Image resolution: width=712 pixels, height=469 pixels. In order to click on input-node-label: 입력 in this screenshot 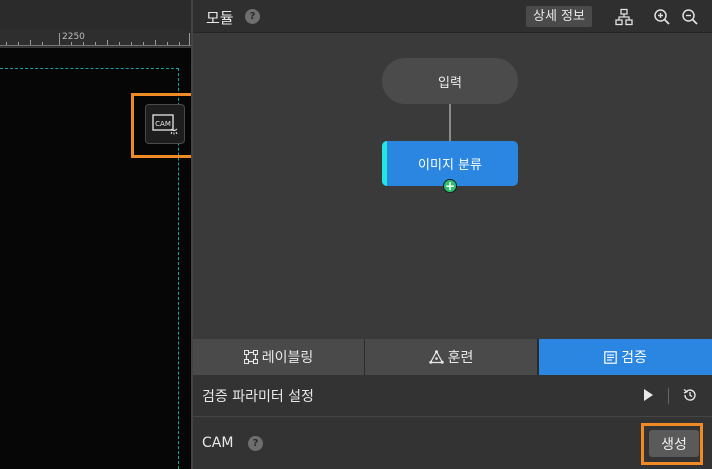, I will do `click(450, 83)`.